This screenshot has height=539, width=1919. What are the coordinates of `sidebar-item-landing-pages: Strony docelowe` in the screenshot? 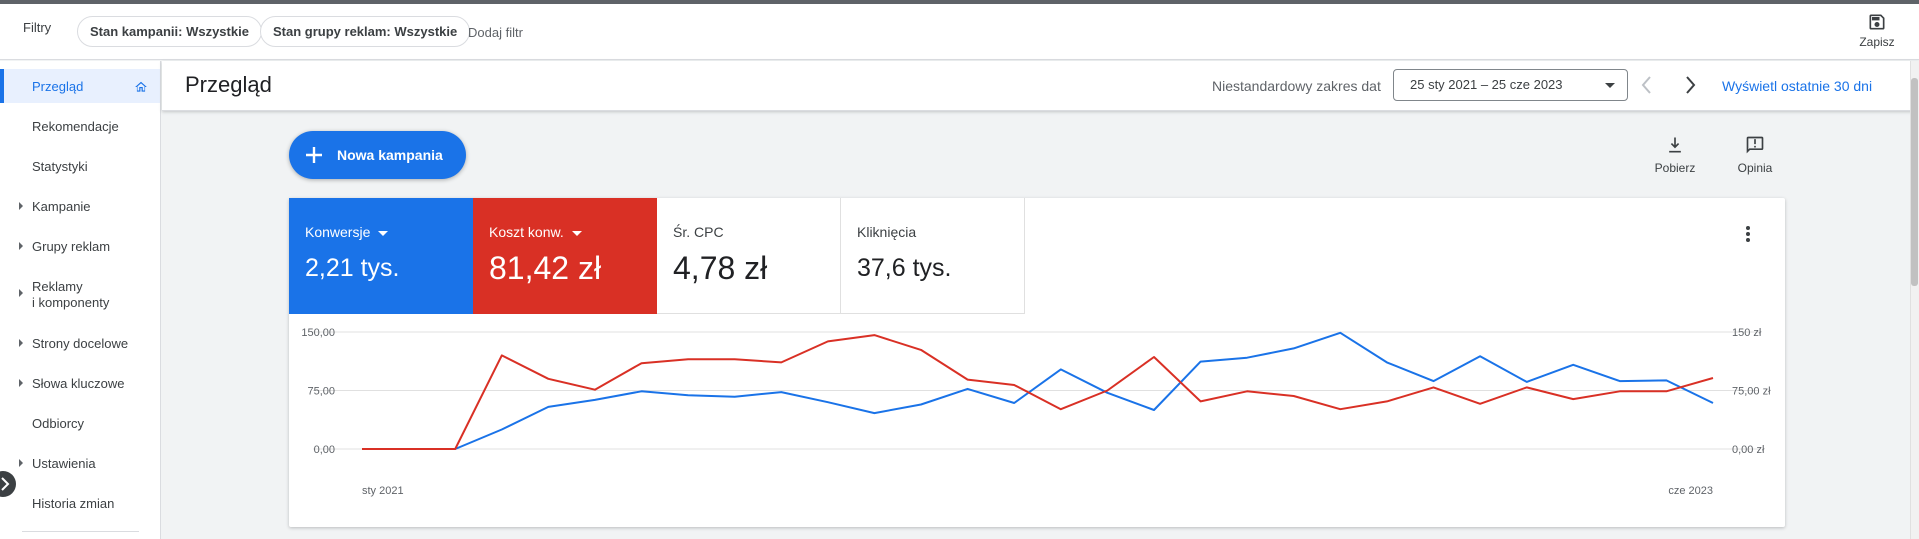 It's located at (80, 346).